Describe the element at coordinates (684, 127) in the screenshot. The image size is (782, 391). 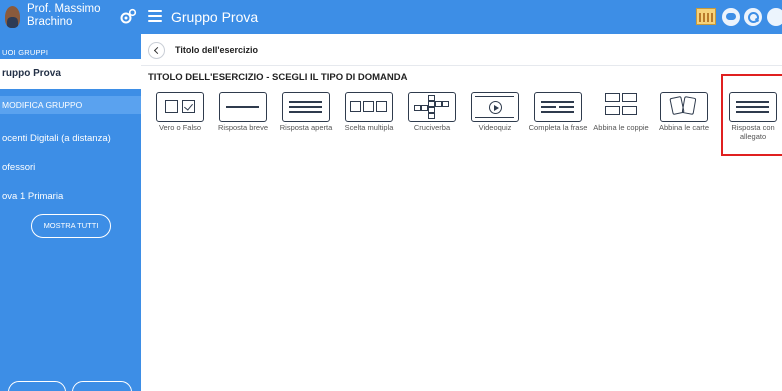
I see `type-label: Abbina le carte` at that location.